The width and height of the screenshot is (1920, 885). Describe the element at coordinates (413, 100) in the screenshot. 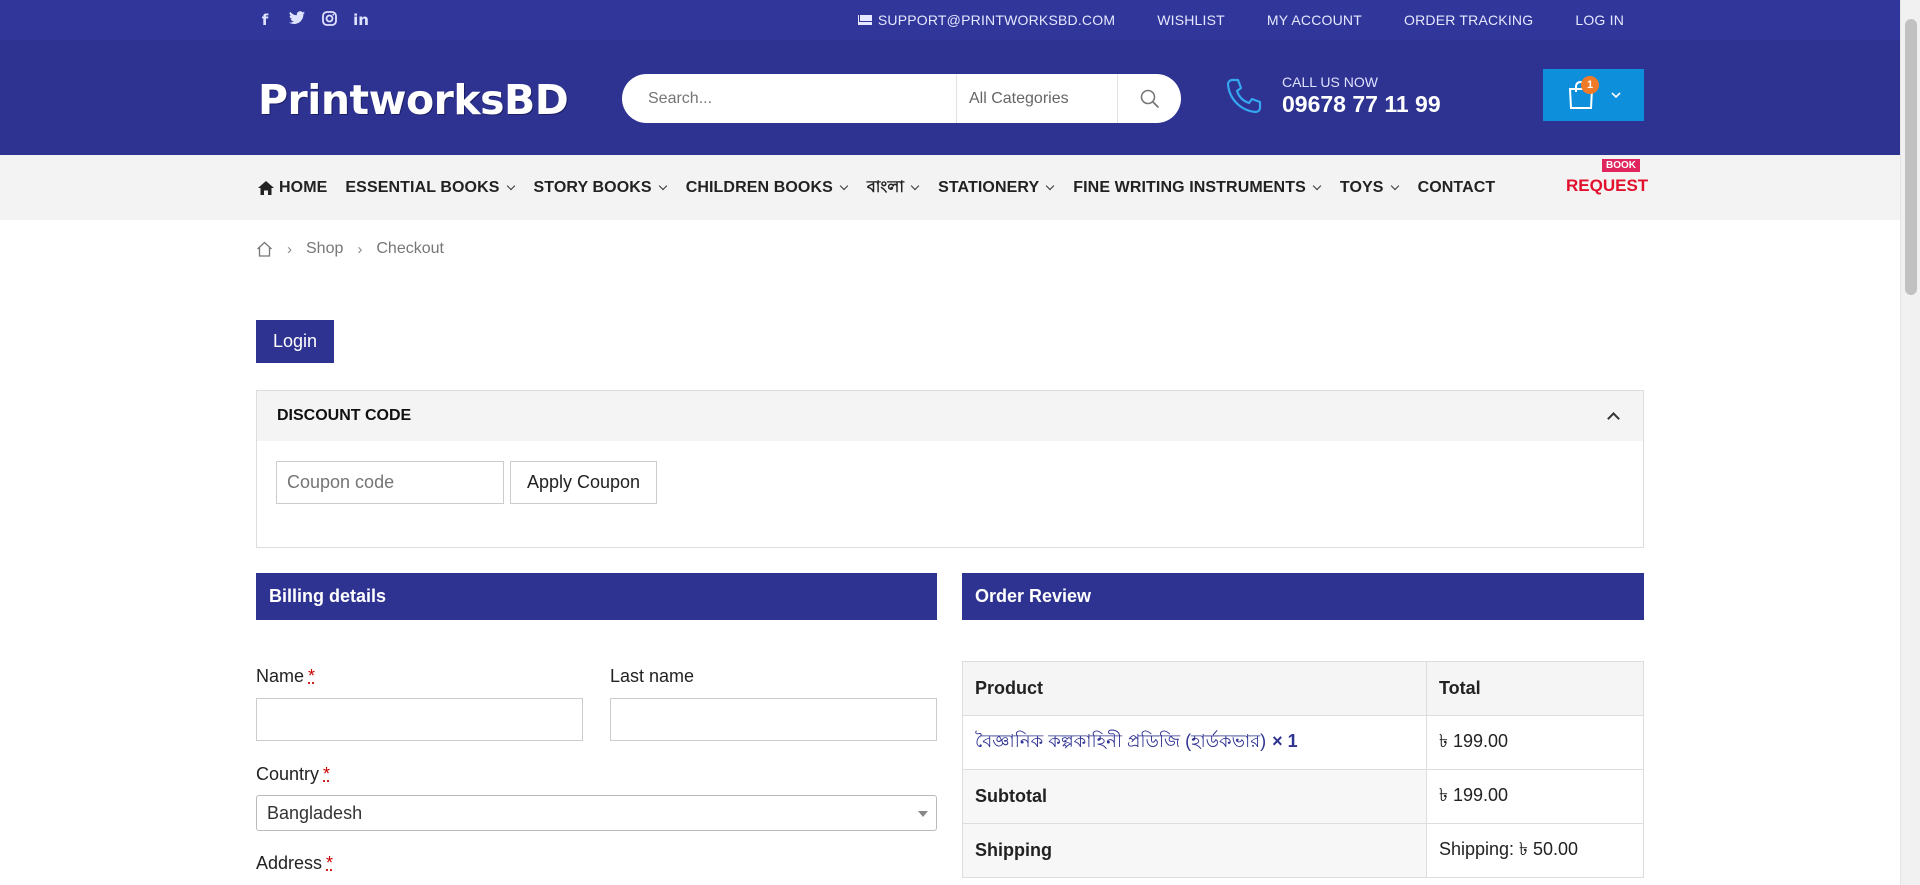

I see `site-logo: PrintworksBD` at that location.